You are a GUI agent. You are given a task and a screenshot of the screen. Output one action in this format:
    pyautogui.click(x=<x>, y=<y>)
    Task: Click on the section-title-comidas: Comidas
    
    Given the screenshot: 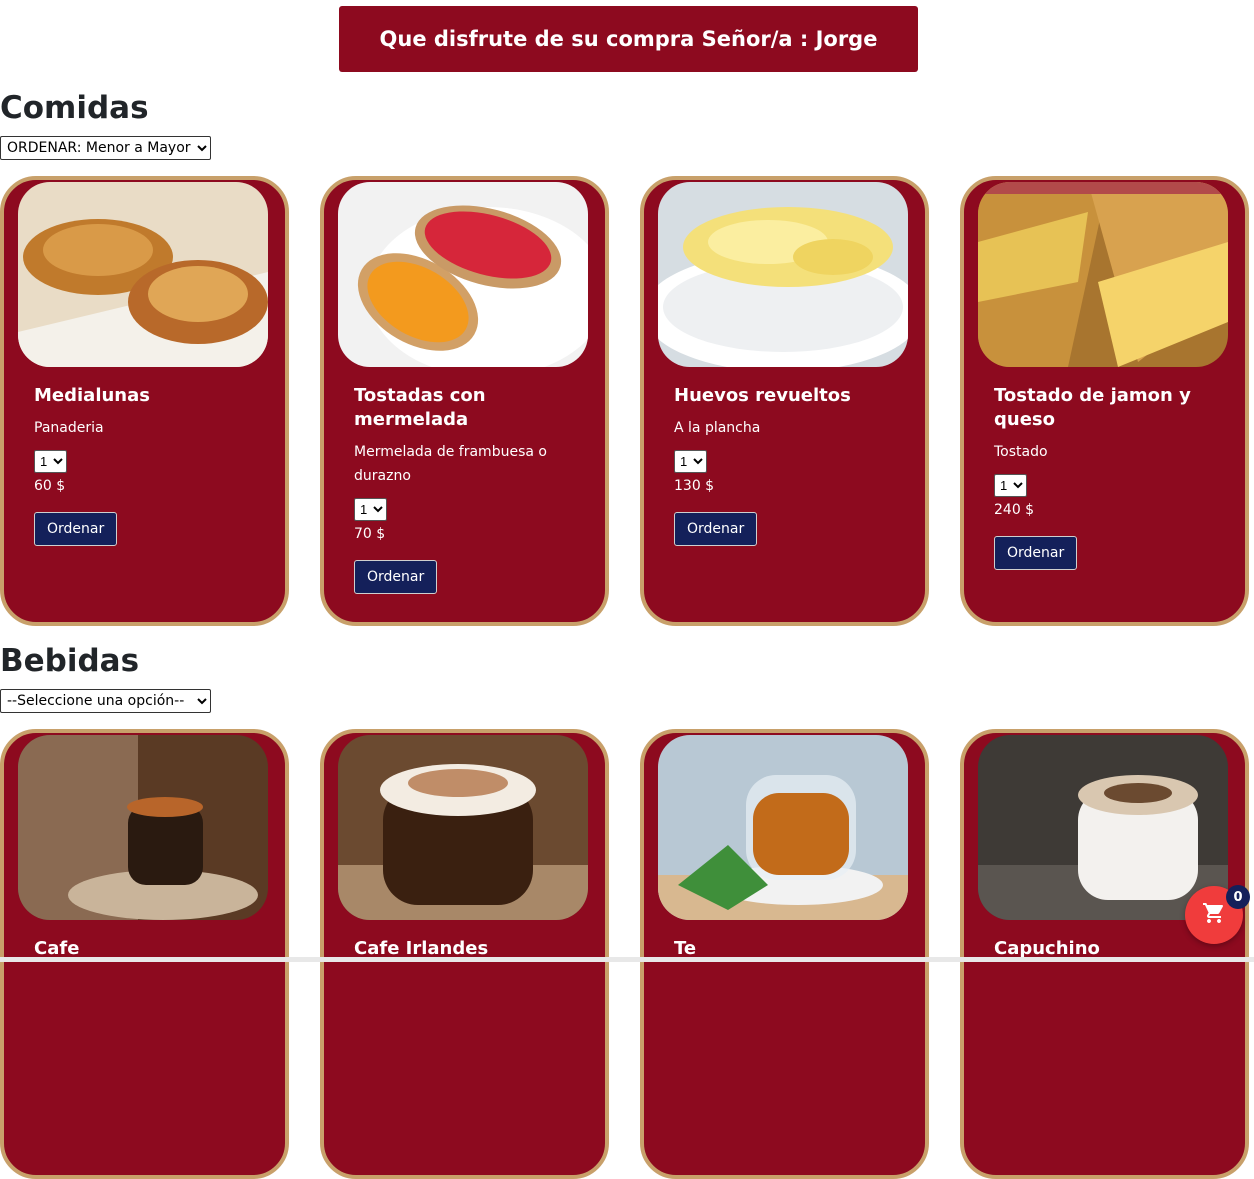 What is the action you would take?
    pyautogui.click(x=74, y=108)
    